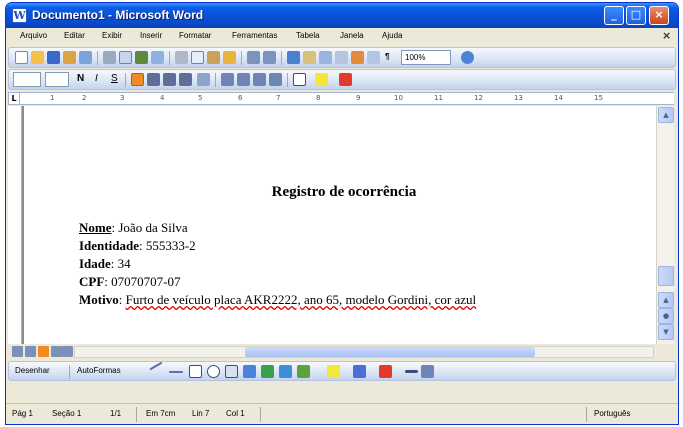 The image size is (683, 427). Describe the element at coordinates (125, 57) in the screenshot. I see `print-preview-icon` at that location.